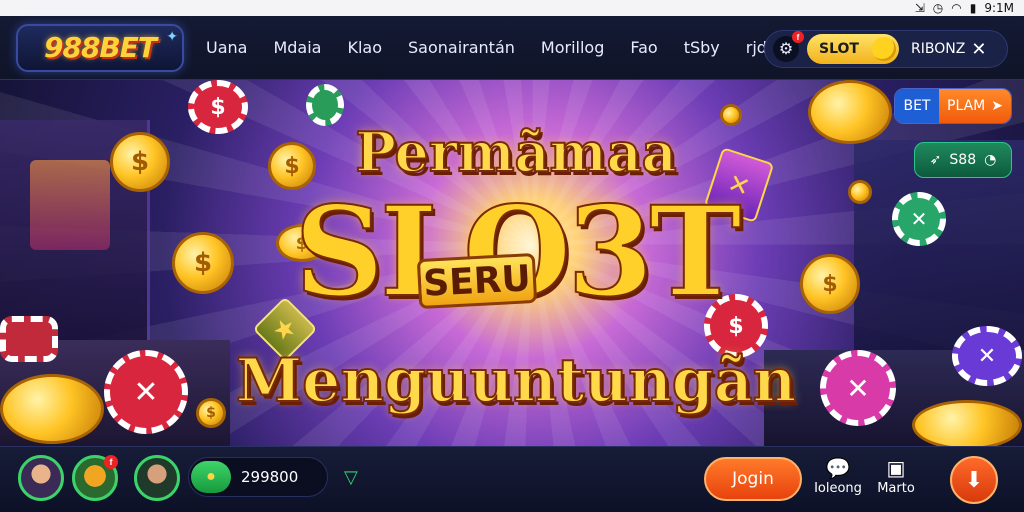  What do you see at coordinates (896, 488) in the screenshot?
I see `bottom-item-marto-label: Marto` at bounding box center [896, 488].